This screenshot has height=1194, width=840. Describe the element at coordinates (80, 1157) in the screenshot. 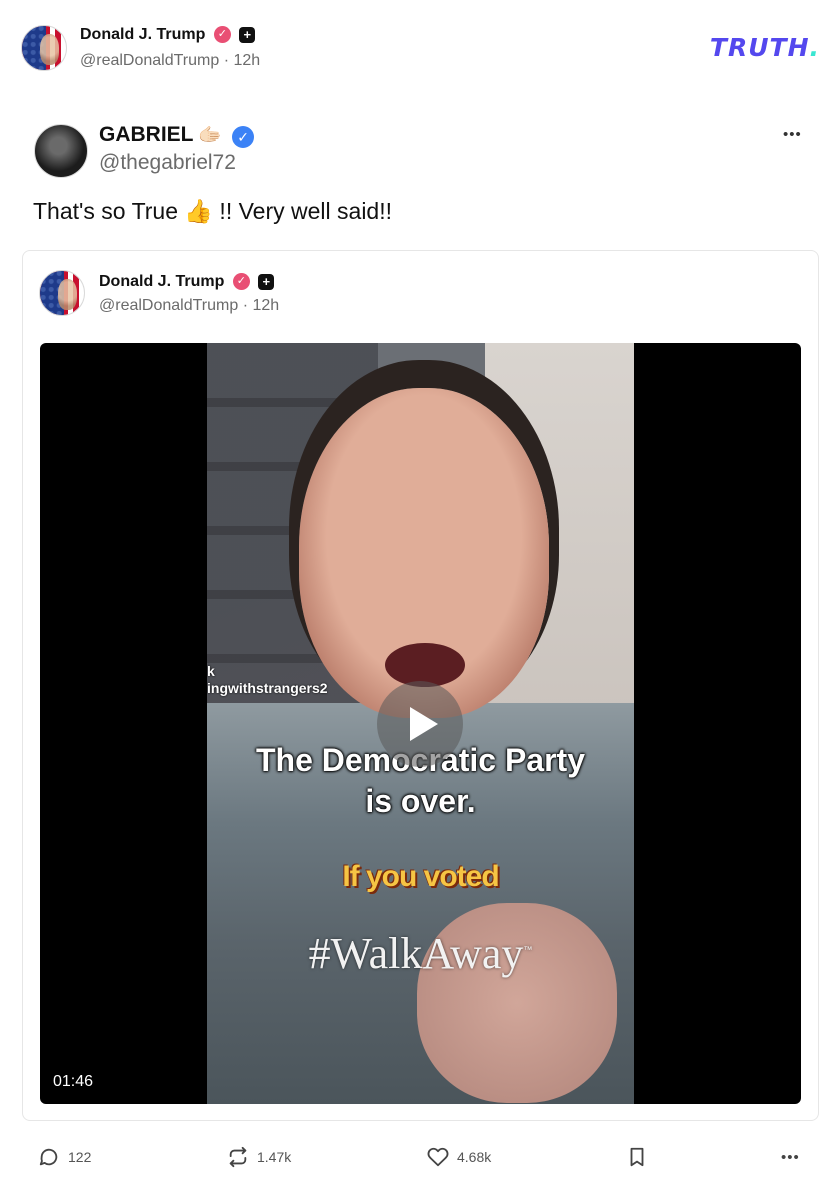

I see `reply-count: 122` at that location.